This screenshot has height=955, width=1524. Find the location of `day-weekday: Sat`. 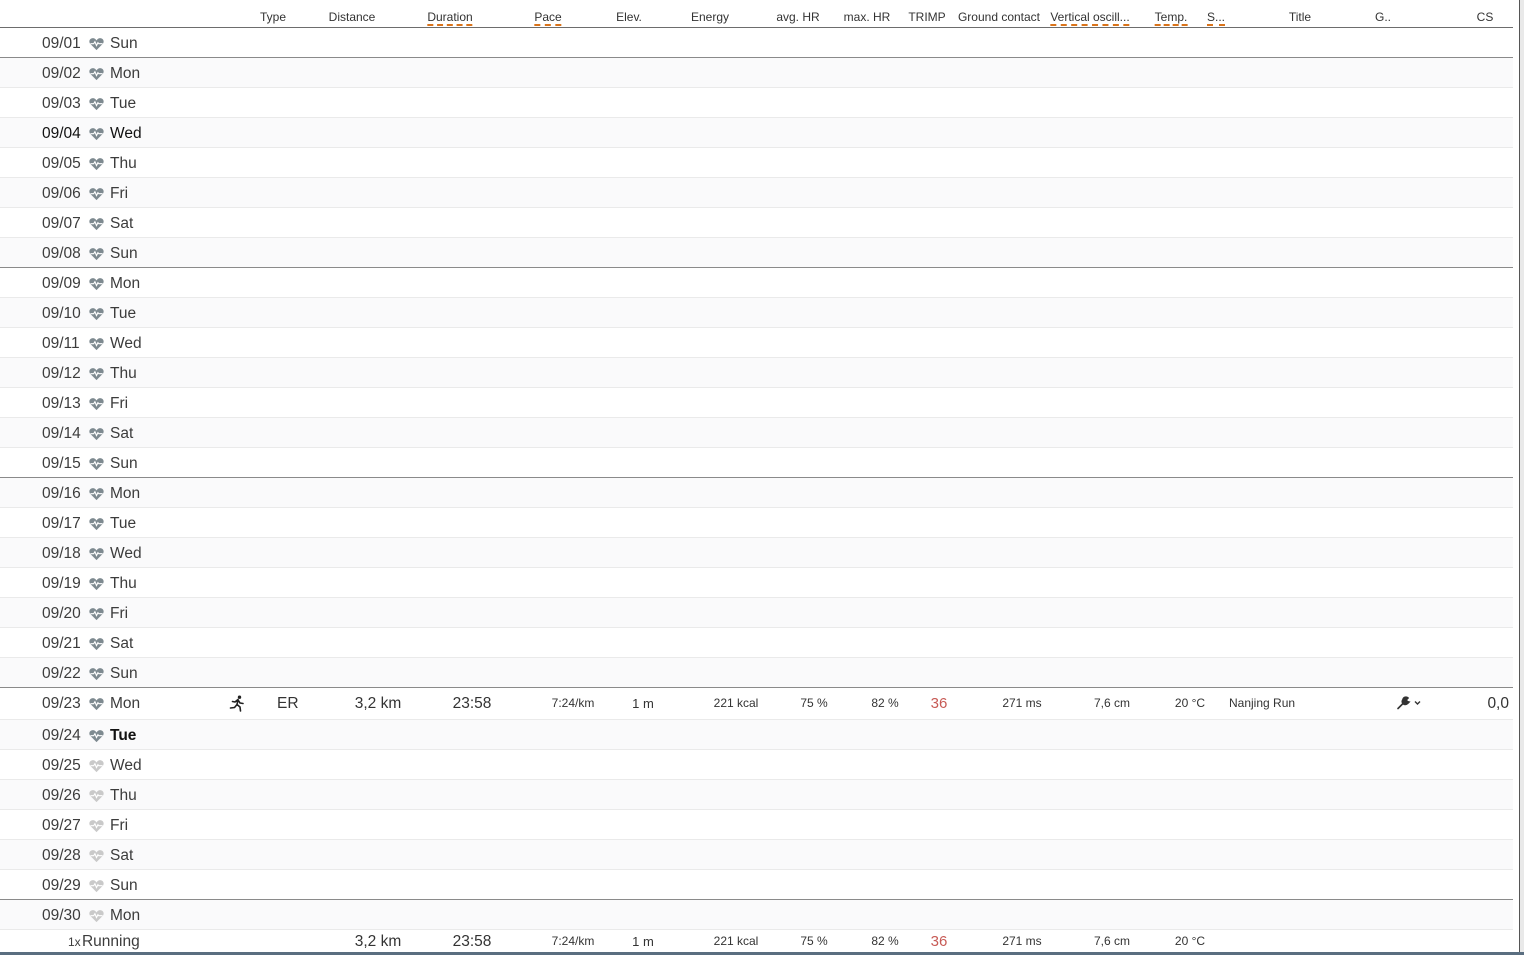

day-weekday: Sat is located at coordinates (122, 643).